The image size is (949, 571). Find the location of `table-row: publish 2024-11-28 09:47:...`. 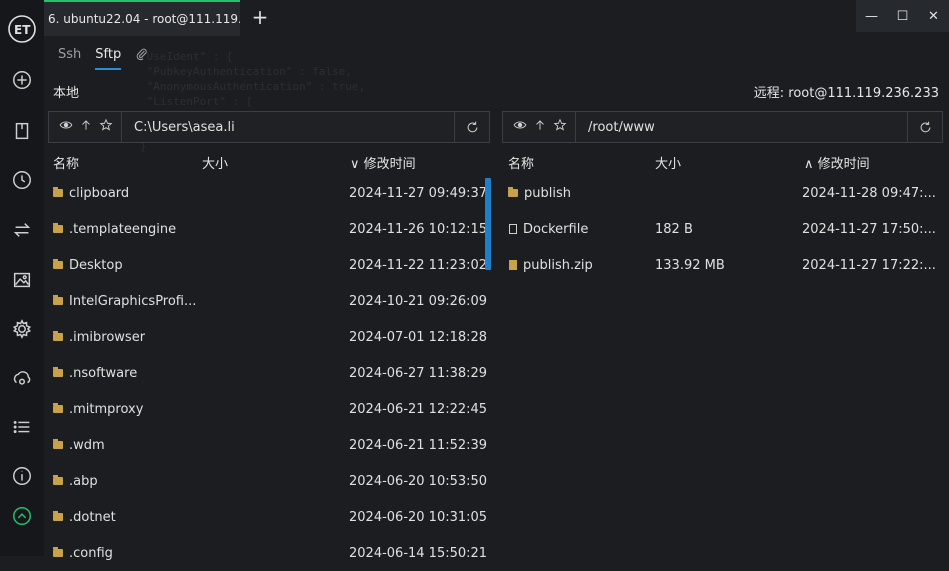

table-row: publish 2024-11-28 09:47:... is located at coordinates (722, 193).